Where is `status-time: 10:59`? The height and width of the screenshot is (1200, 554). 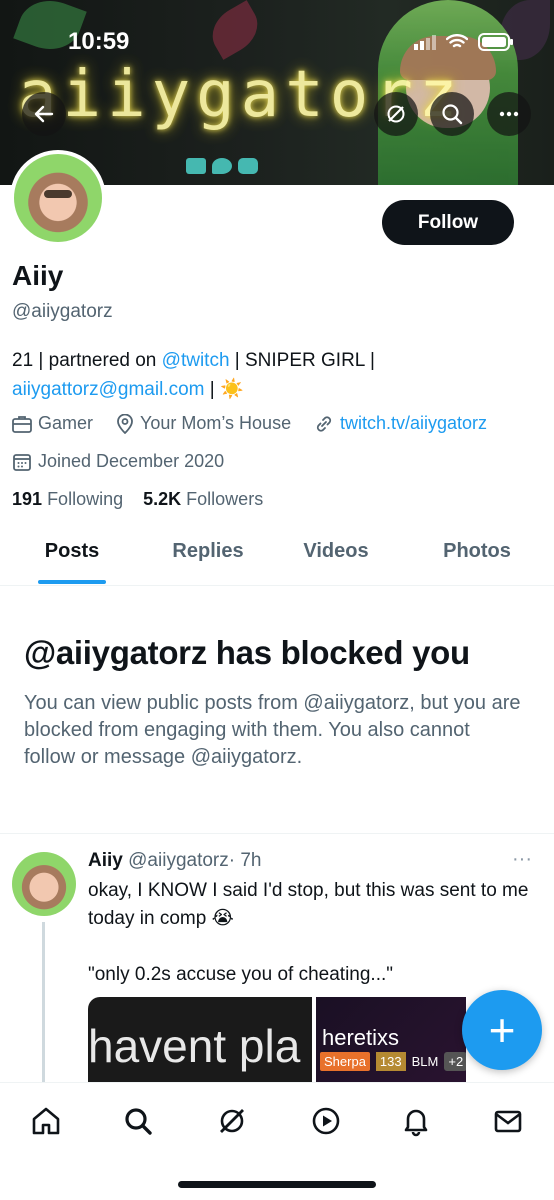
status-time: 10:59 is located at coordinates (99, 41).